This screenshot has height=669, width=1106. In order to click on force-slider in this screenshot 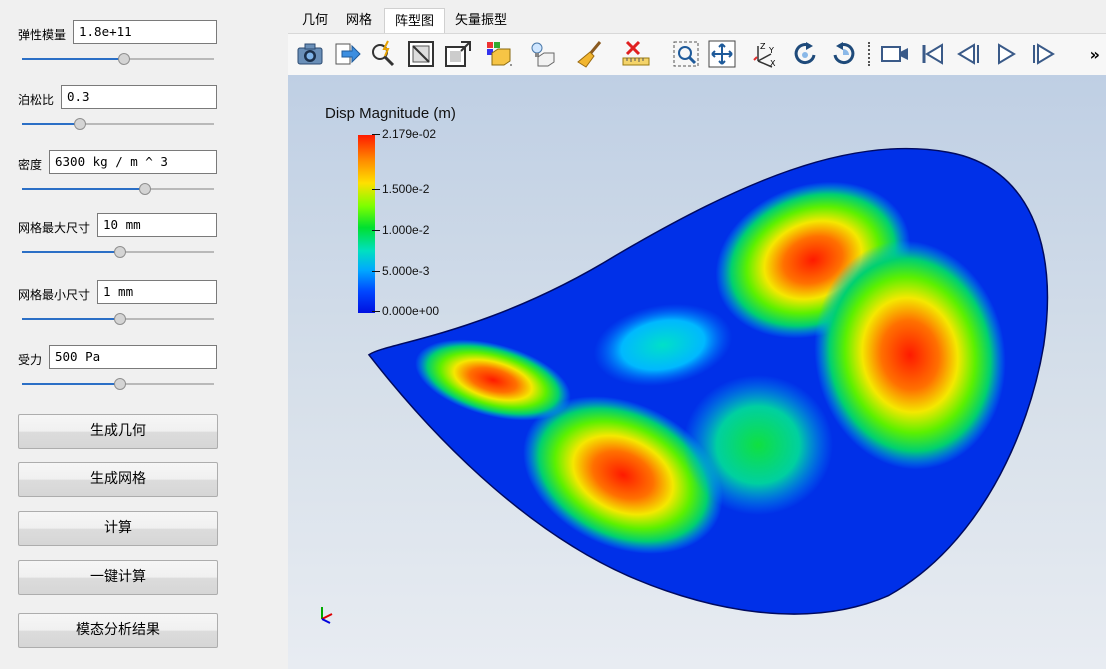, I will do `click(118, 384)`.